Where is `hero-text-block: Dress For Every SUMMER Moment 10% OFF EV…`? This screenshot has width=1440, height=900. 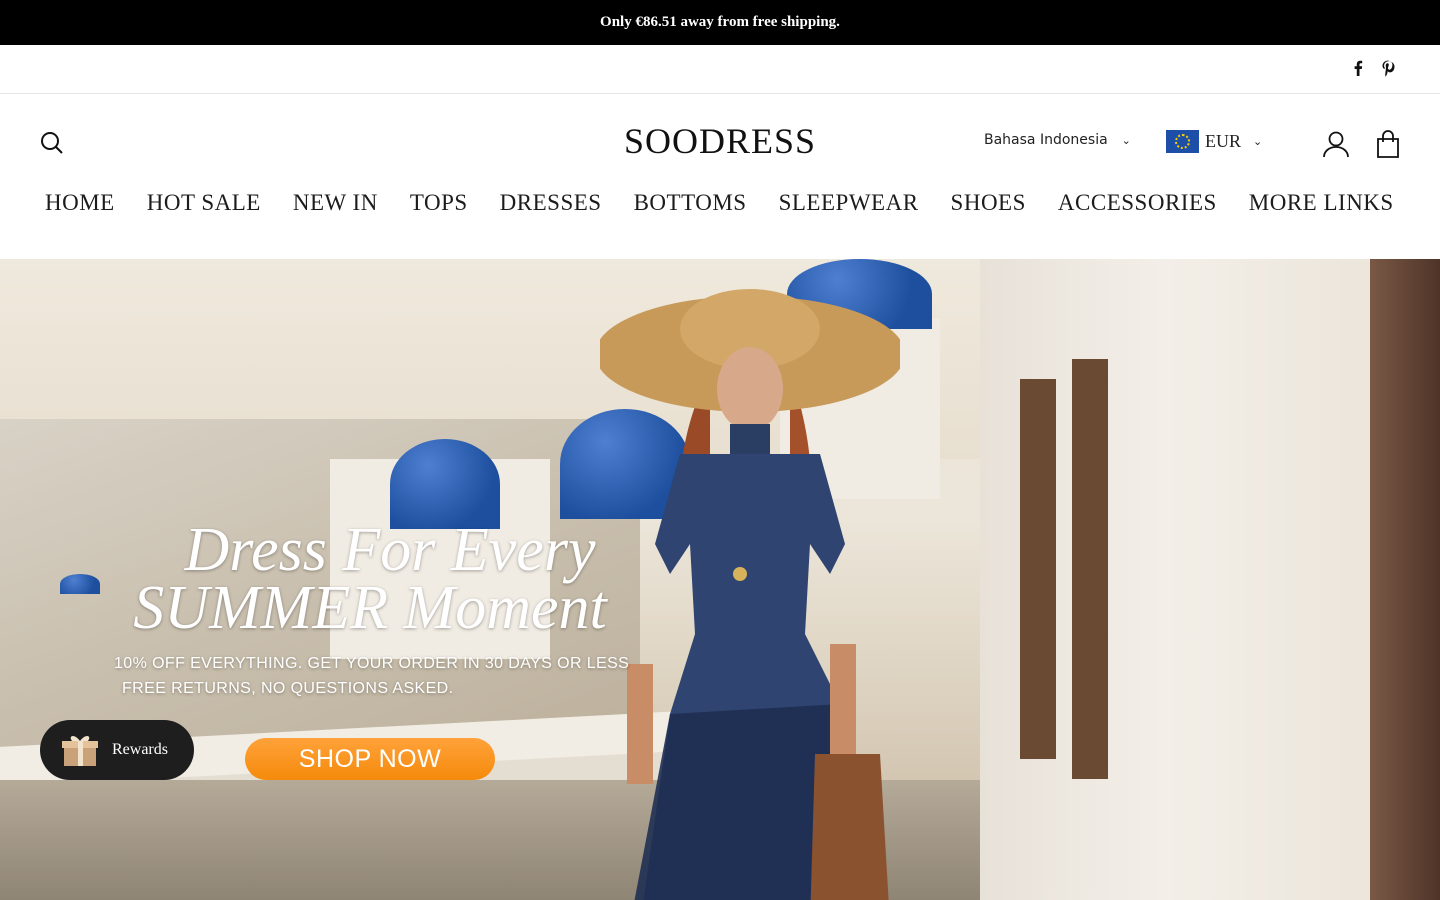
hero-text-block: Dress For Every SUMMER Moment 10% OFF EV… is located at coordinates (370, 608).